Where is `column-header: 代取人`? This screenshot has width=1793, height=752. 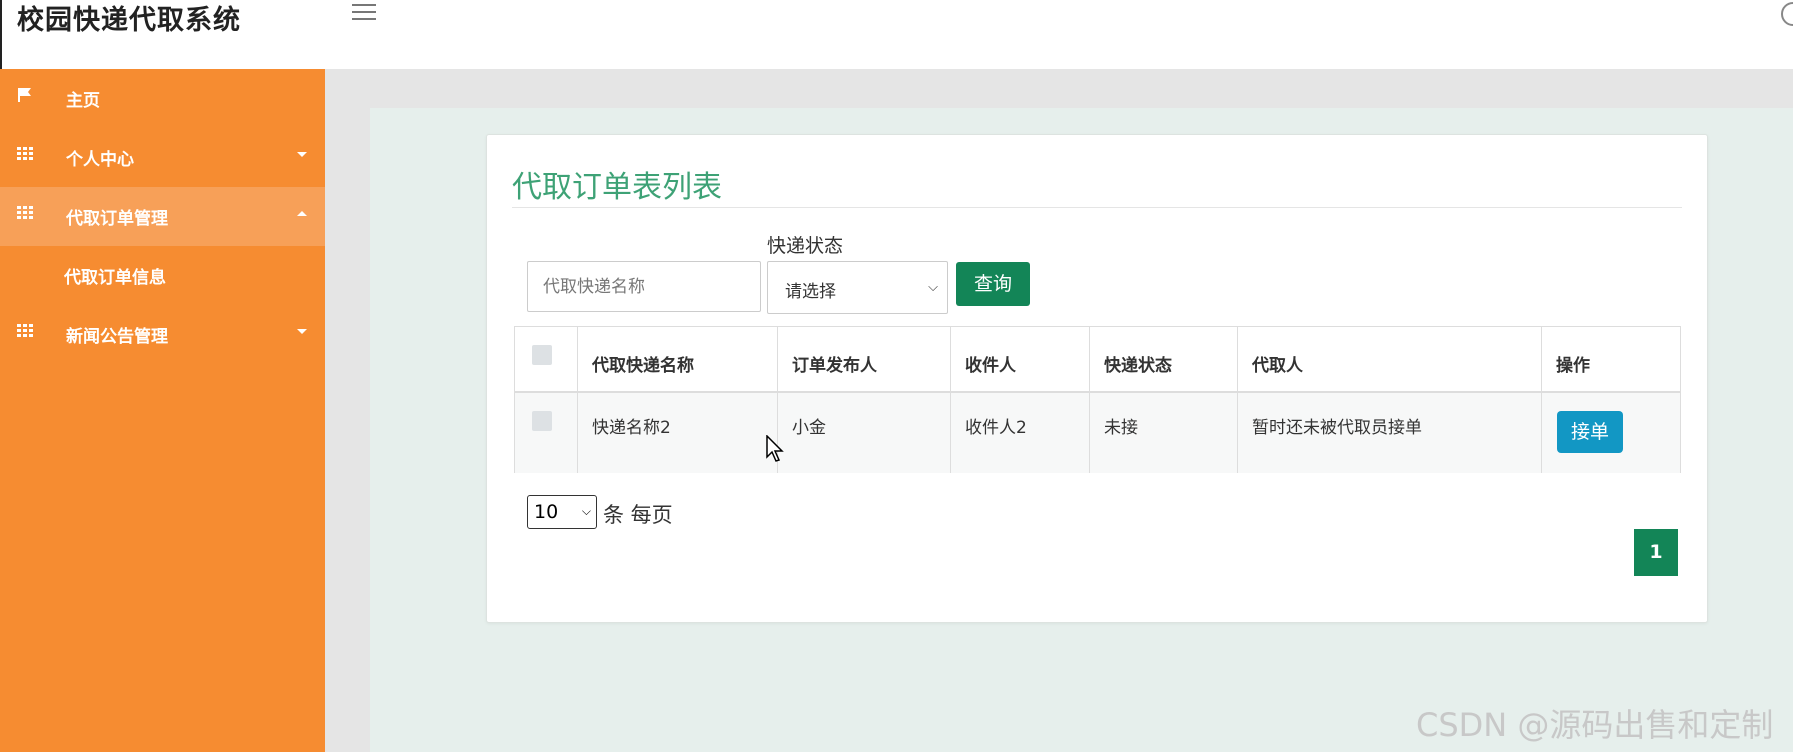 column-header: 代取人 is located at coordinates (1390, 359).